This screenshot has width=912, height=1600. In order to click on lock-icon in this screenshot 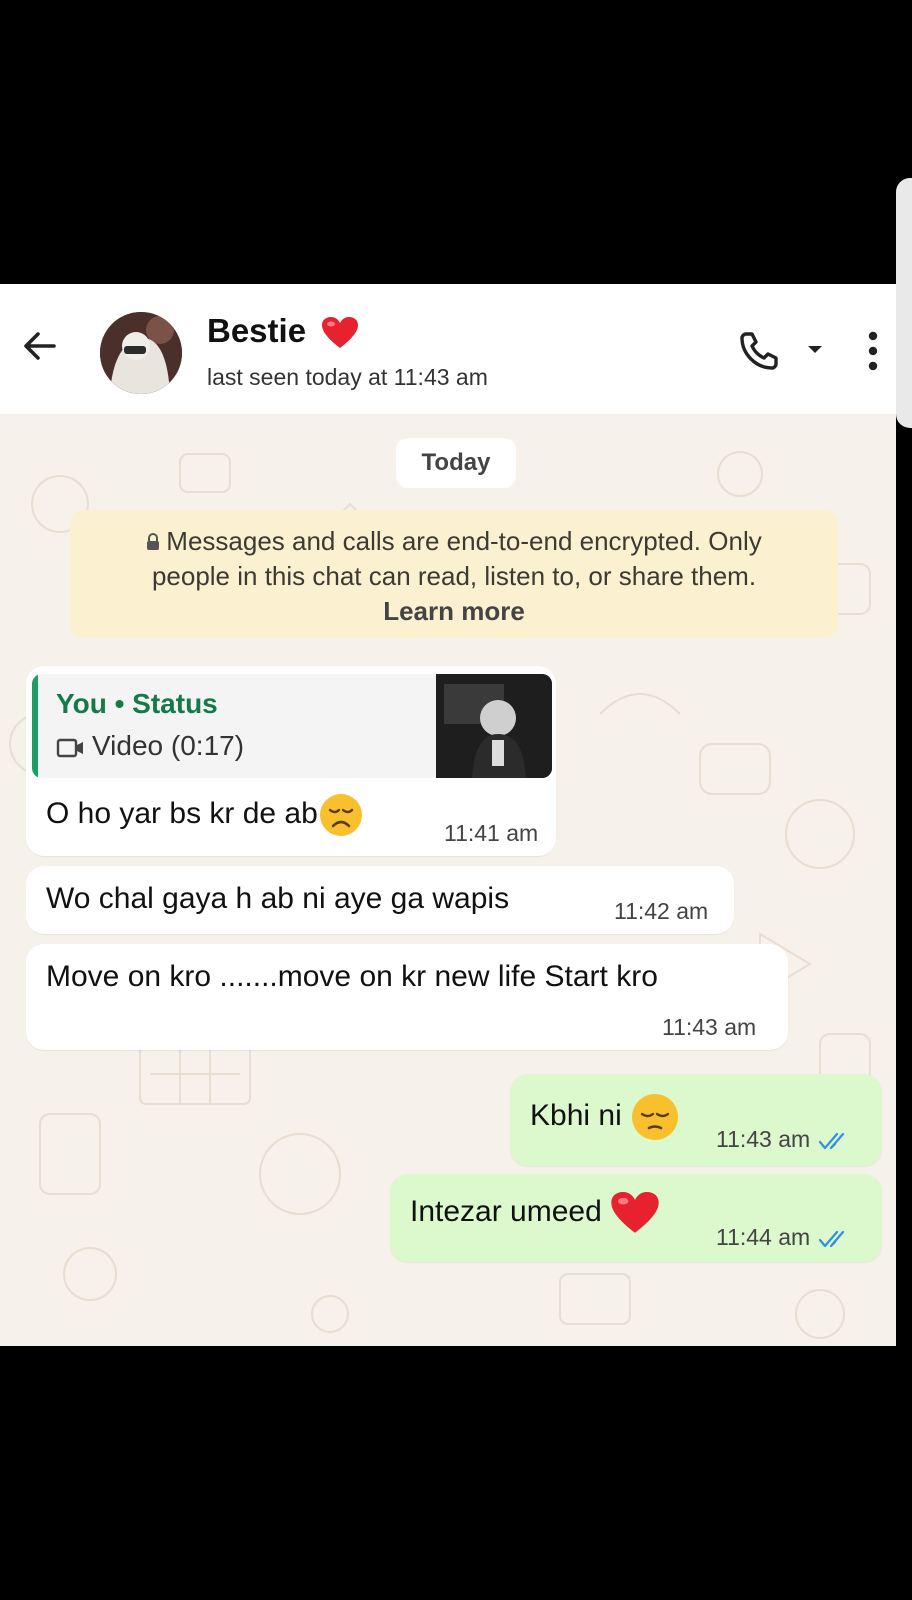, I will do `click(153, 541)`.